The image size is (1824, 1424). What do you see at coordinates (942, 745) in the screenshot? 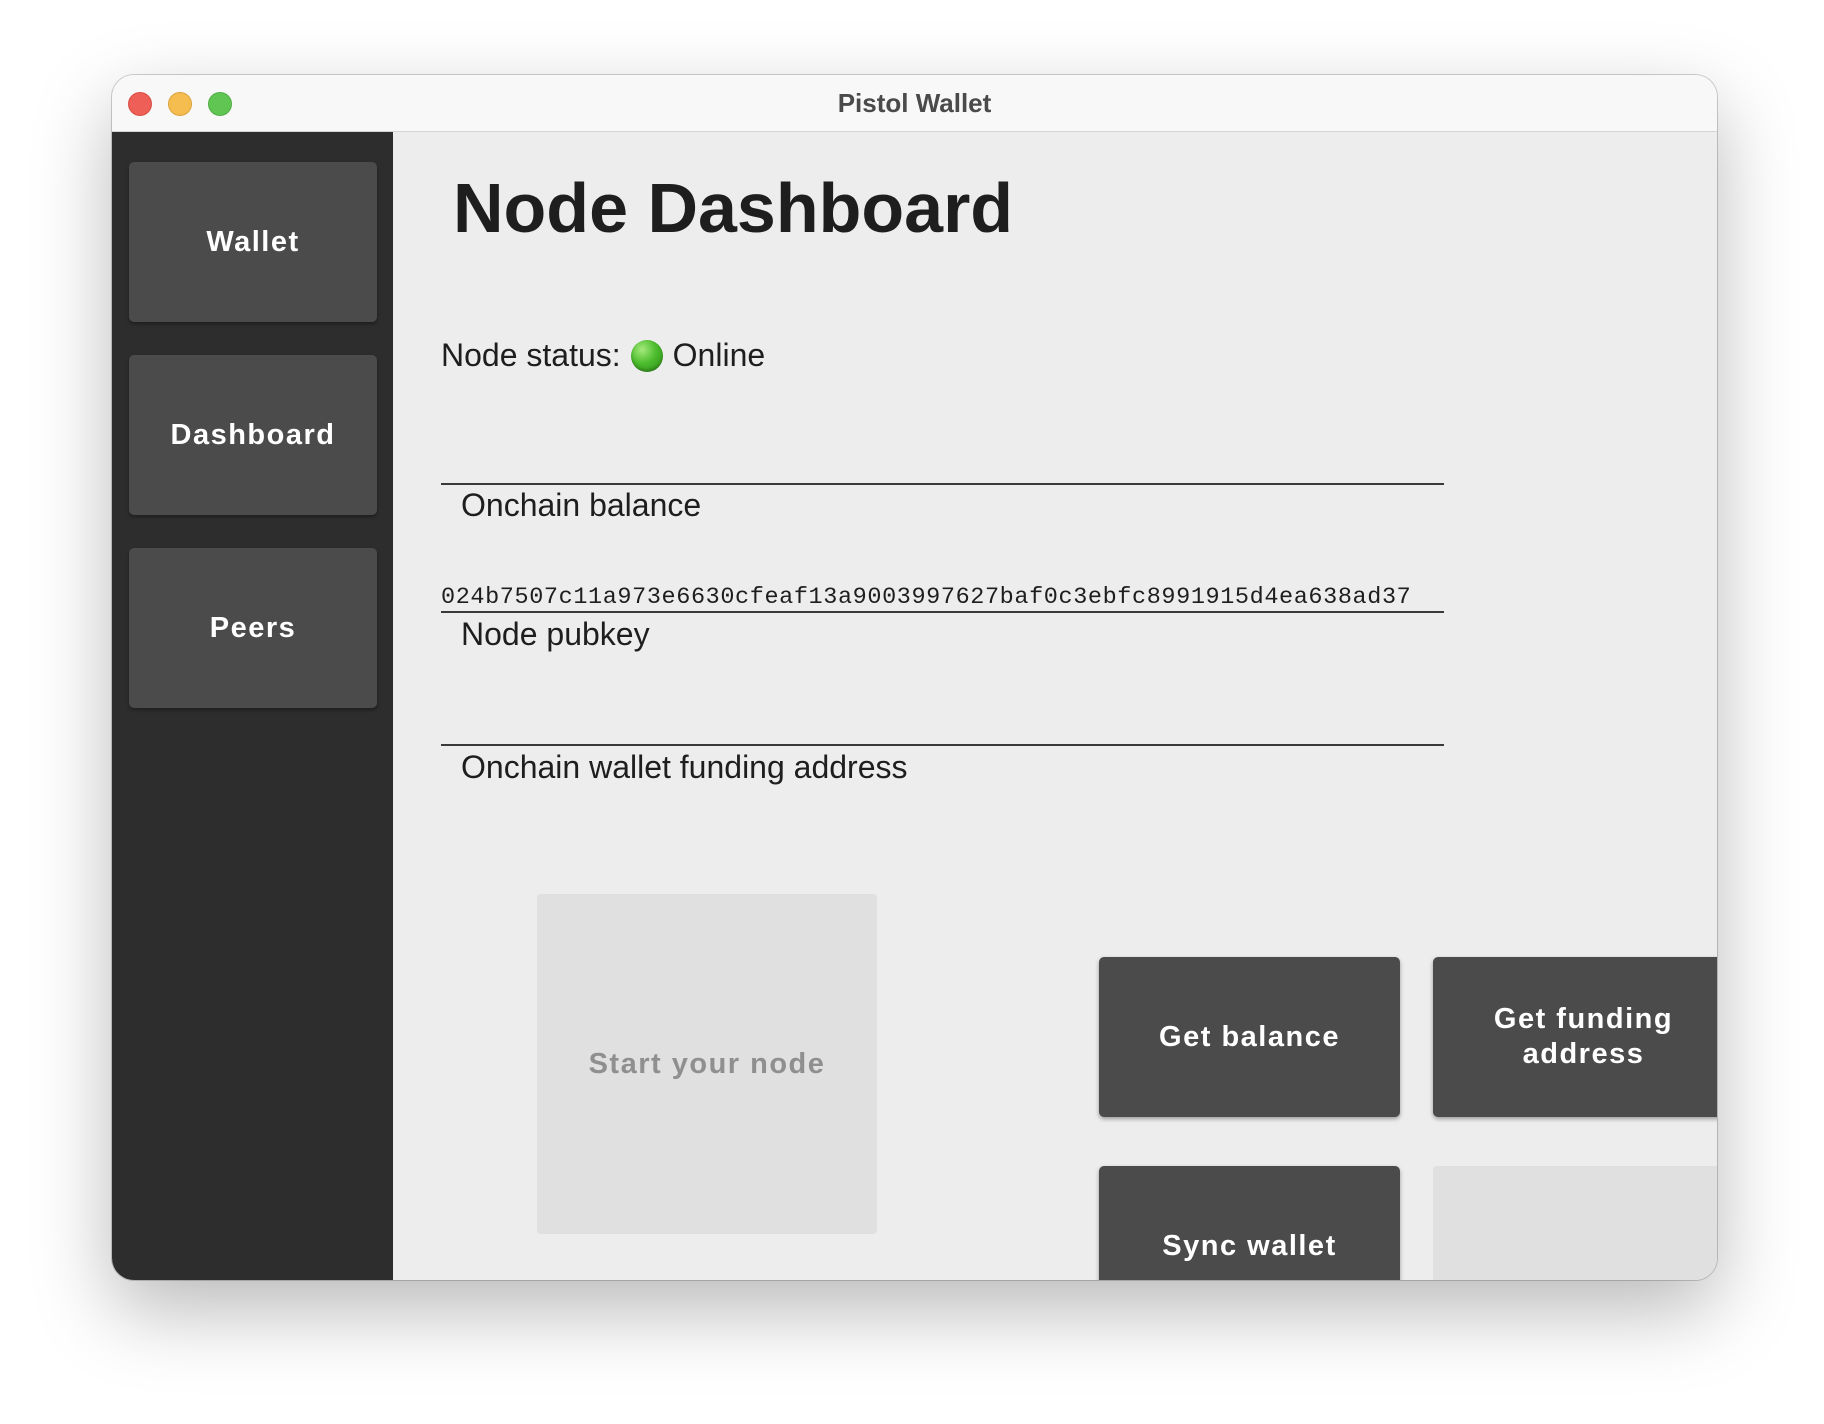
I see `funding-address-field` at bounding box center [942, 745].